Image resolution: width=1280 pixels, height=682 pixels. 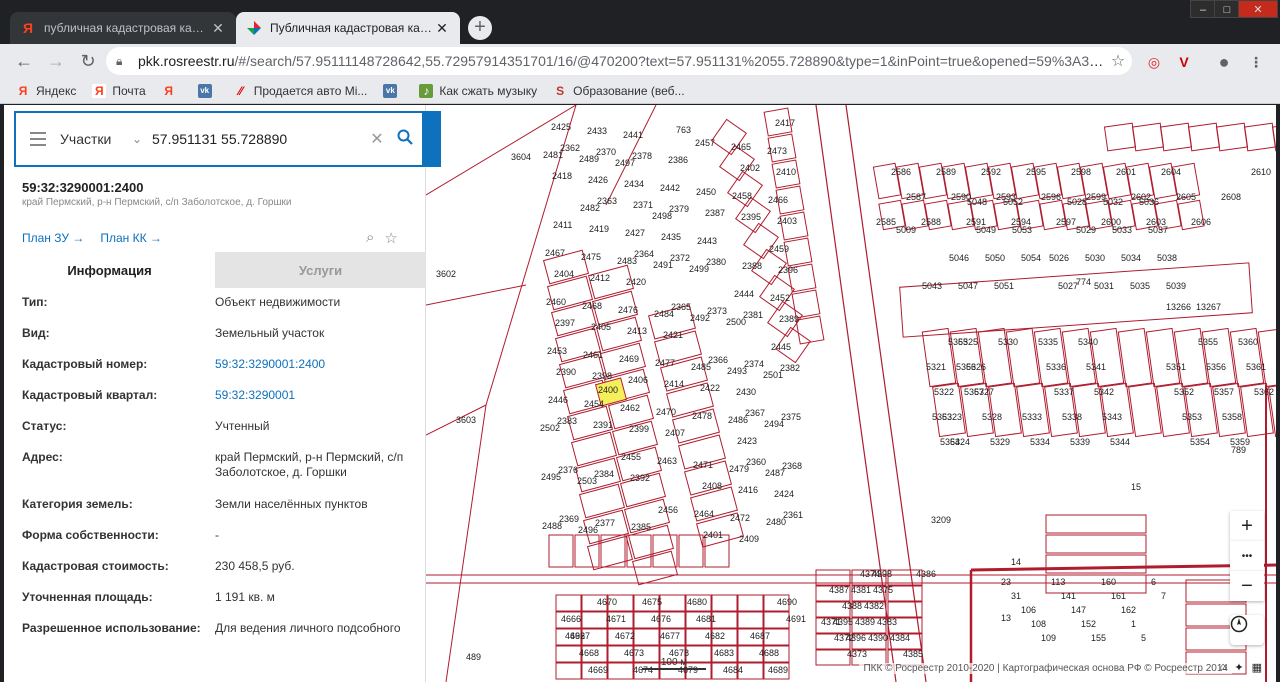 I want to click on zoom-in-button: +, so click(x=1247, y=526).